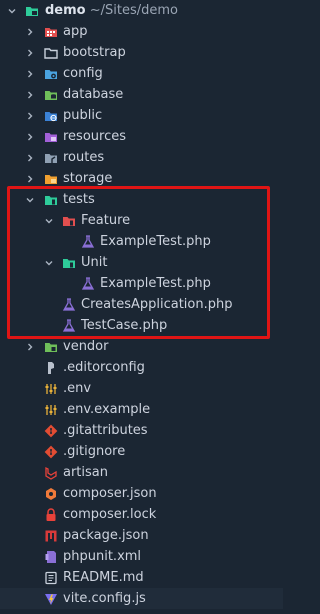 The width and height of the screenshot is (320, 614). What do you see at coordinates (69, 221) in the screenshot?
I see `feature-folder-icon` at bounding box center [69, 221].